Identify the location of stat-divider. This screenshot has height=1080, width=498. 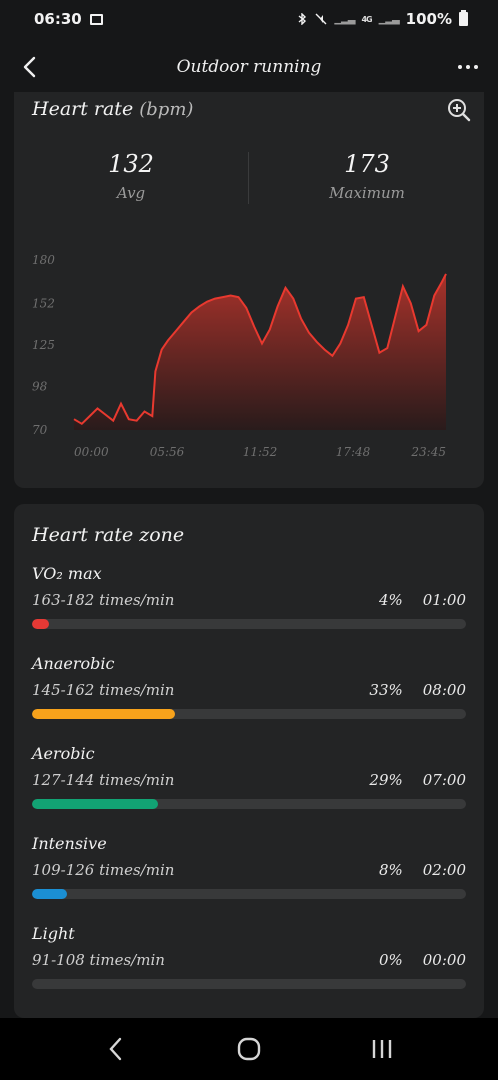
(248, 178).